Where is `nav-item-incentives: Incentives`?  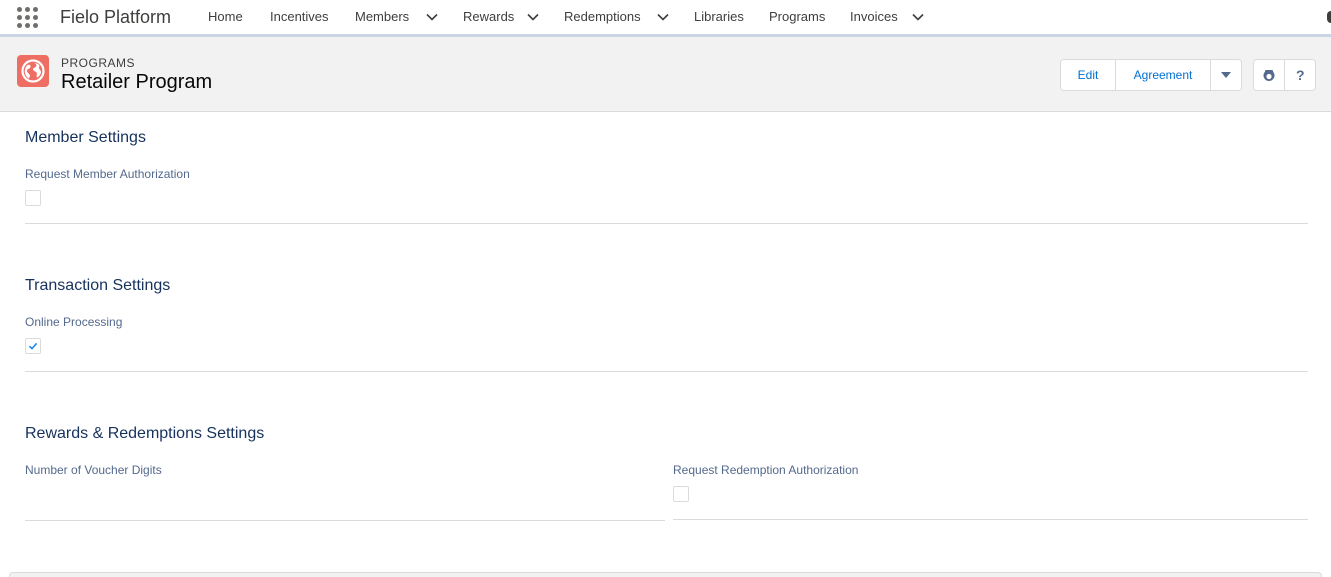 nav-item-incentives: Incentives is located at coordinates (299, 16).